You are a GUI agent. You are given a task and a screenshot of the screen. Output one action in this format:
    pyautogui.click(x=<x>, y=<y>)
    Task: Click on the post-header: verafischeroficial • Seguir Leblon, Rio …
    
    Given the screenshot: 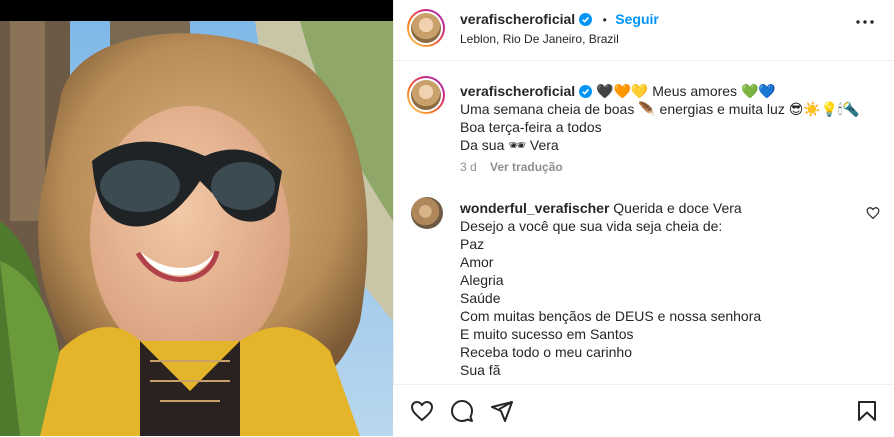 What is the action you would take?
    pyautogui.click(x=644, y=30)
    